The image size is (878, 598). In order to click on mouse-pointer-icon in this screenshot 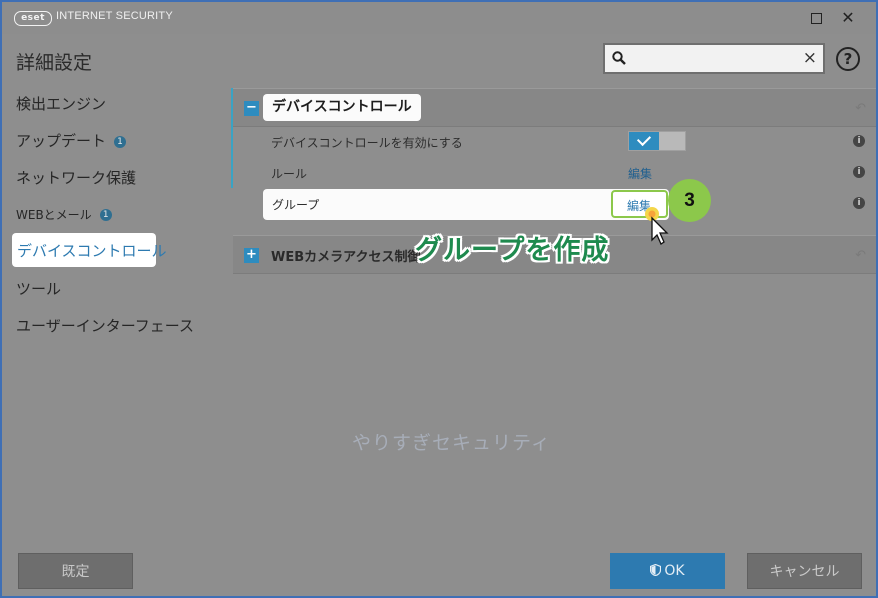, I will do `click(657, 226)`.